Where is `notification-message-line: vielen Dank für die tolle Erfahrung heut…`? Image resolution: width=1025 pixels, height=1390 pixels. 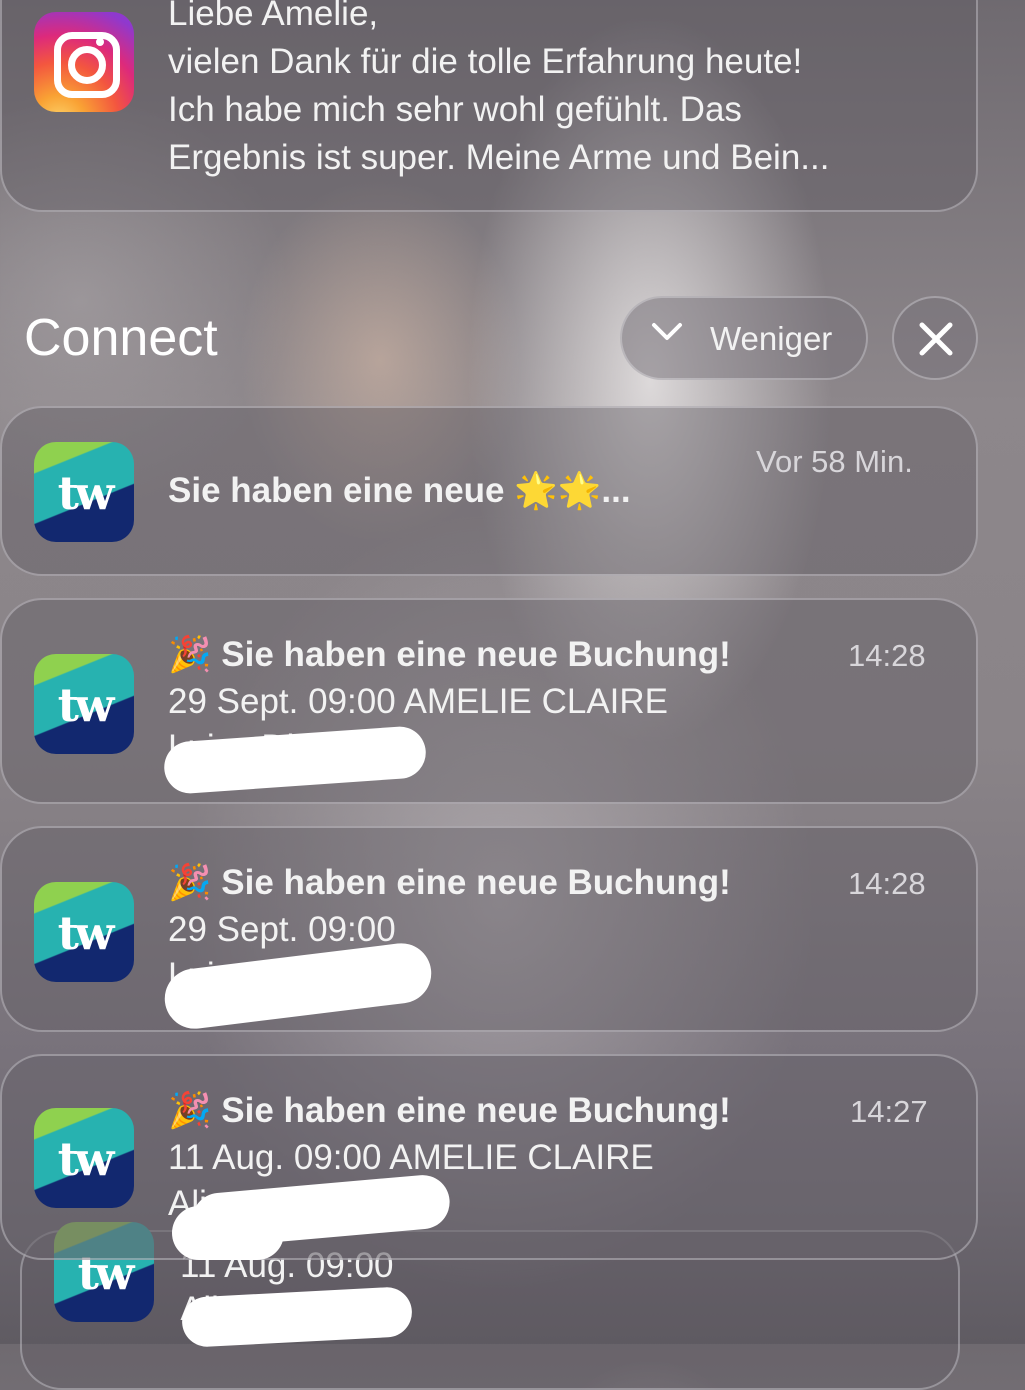 notification-message-line: vielen Dank für die tolle Erfahrung heut… is located at coordinates (485, 61).